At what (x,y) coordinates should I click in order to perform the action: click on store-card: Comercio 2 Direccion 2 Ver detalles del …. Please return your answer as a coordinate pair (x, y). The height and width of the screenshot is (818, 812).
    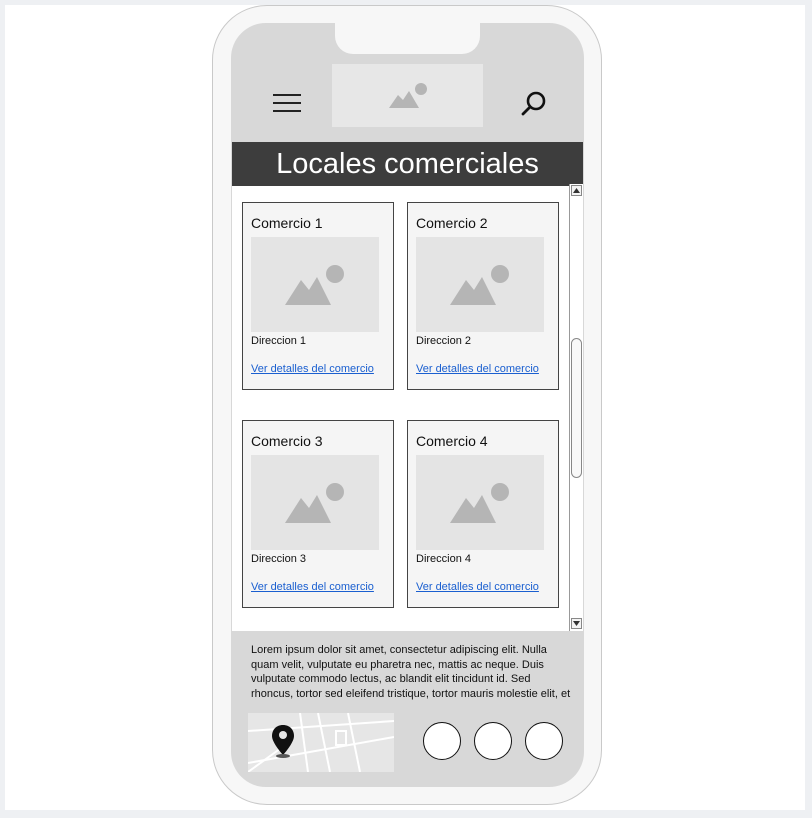
    Looking at the image, I should click on (483, 296).